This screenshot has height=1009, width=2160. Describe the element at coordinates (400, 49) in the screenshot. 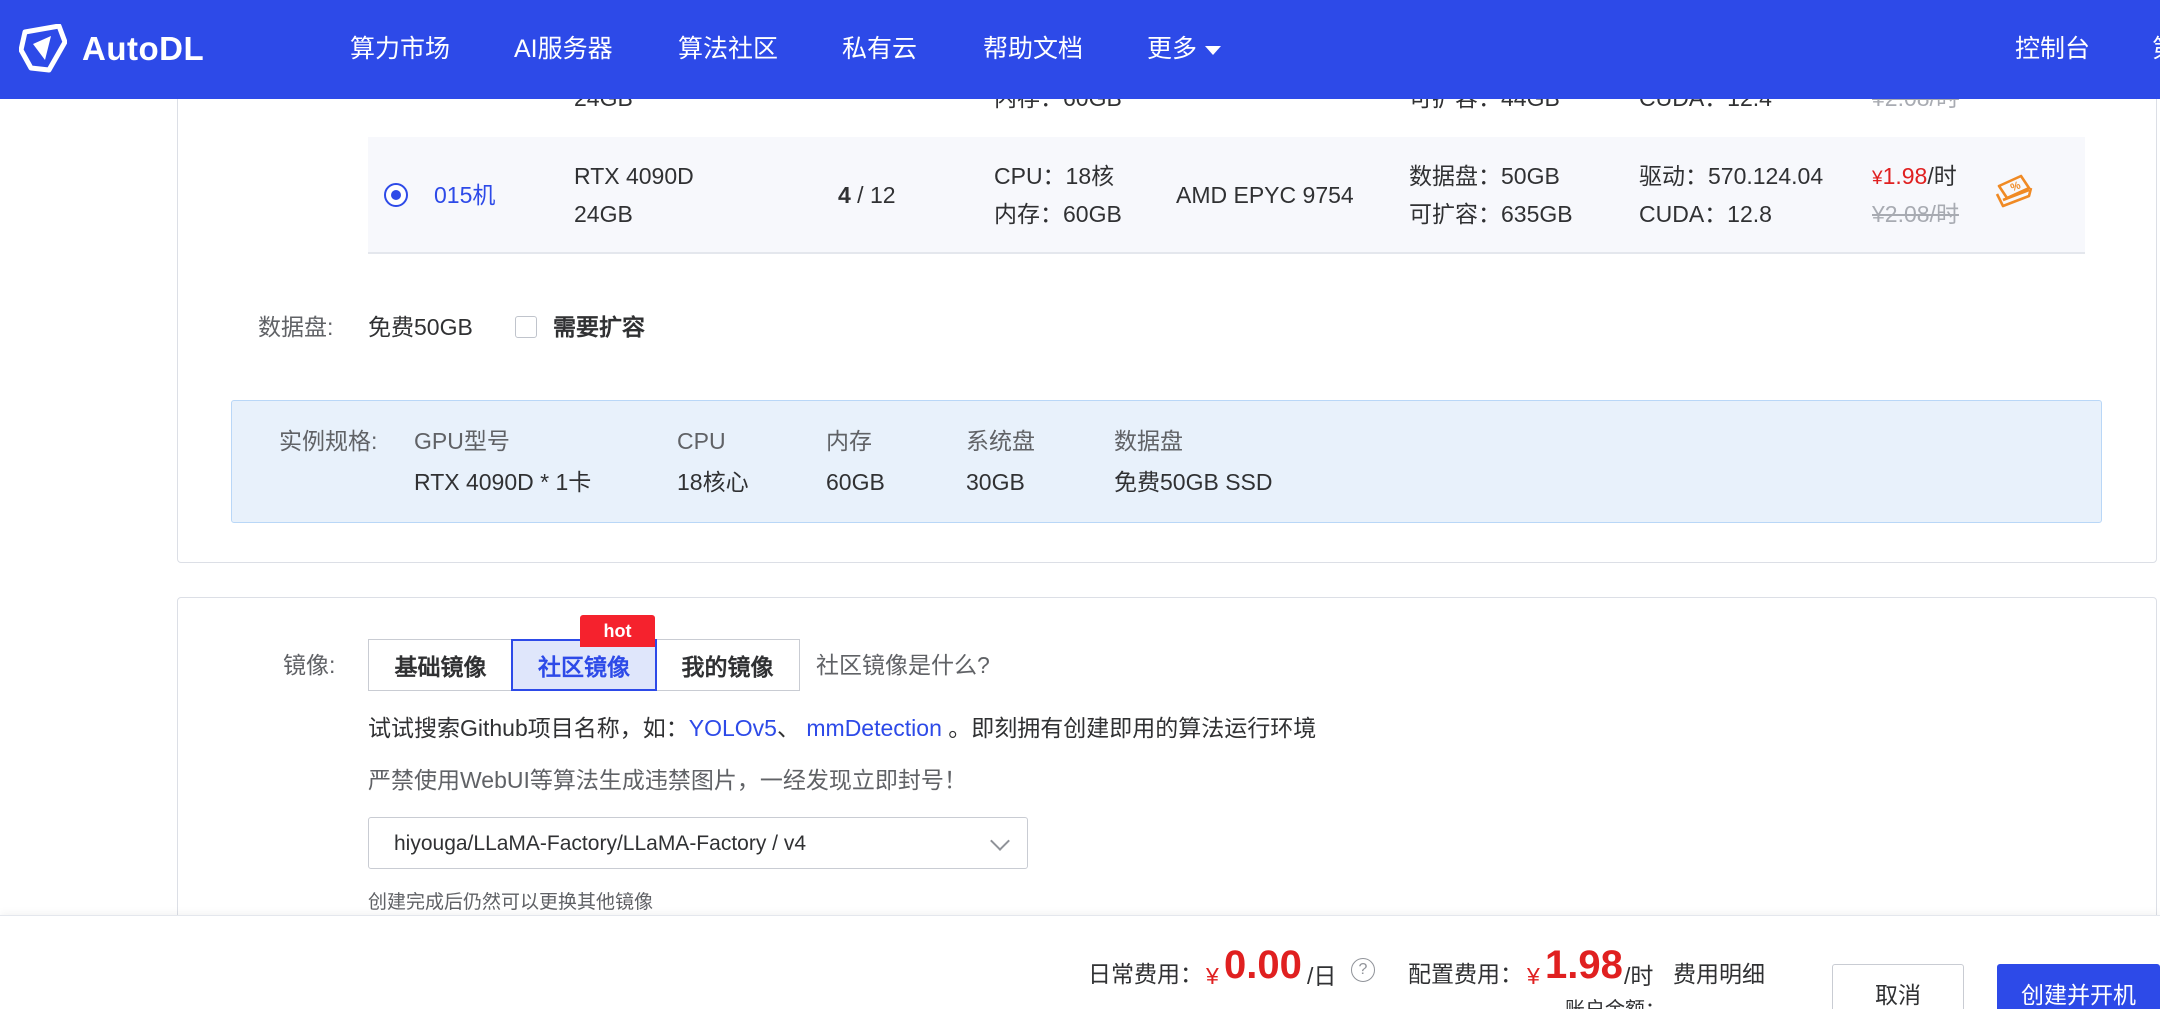

I see `nav-compute-market: 算力市场` at that location.